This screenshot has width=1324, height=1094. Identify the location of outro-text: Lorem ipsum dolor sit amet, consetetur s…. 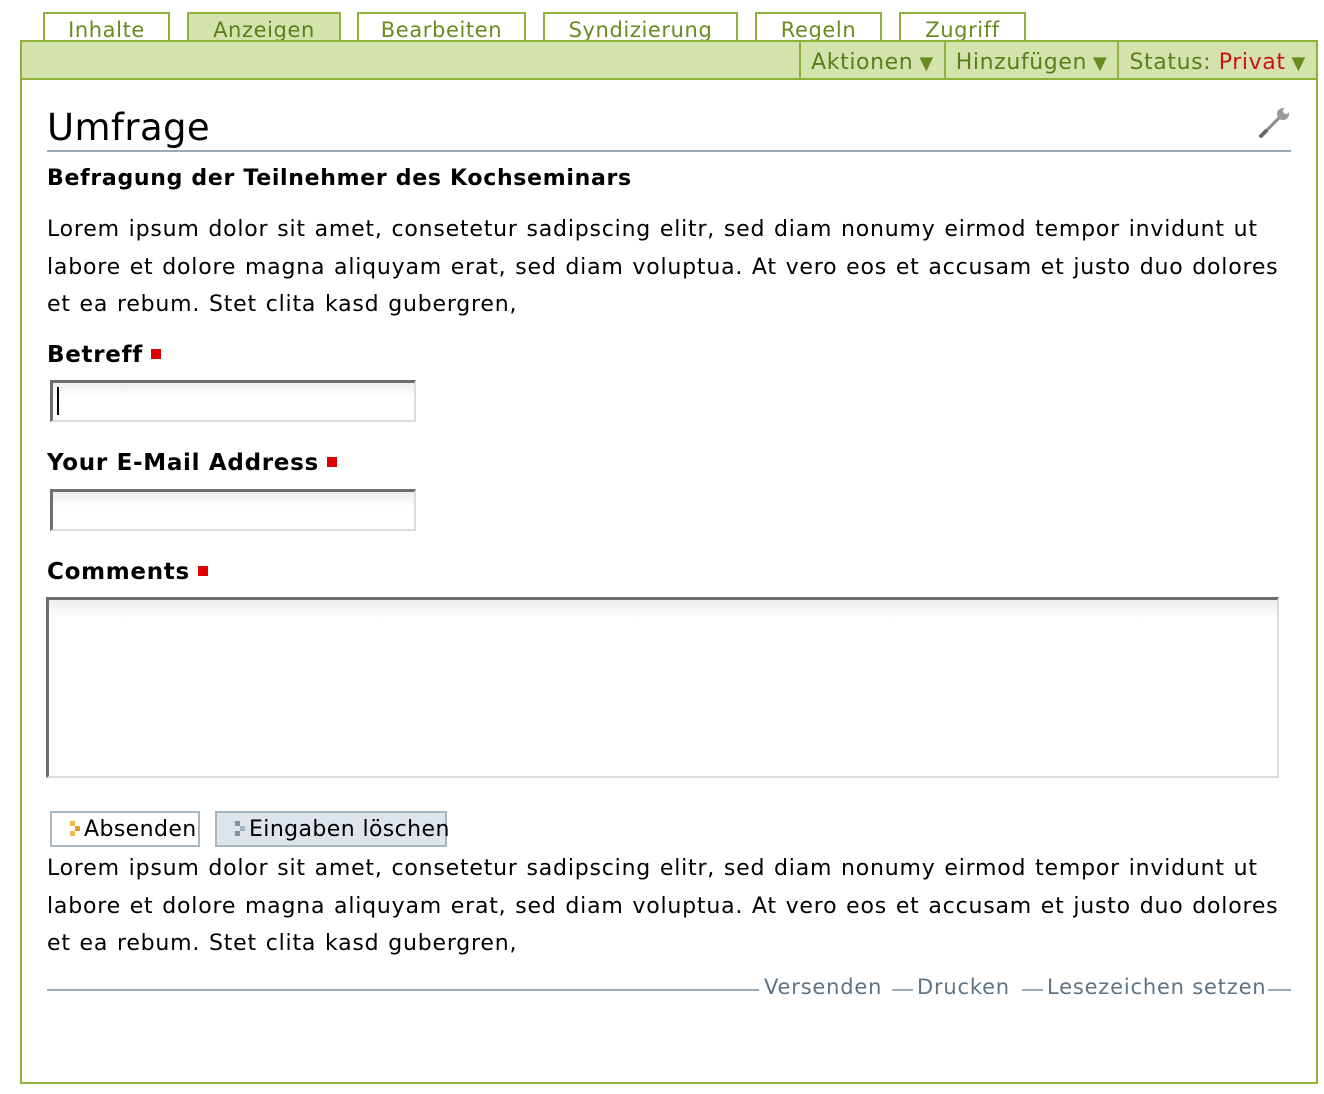
(663, 906).